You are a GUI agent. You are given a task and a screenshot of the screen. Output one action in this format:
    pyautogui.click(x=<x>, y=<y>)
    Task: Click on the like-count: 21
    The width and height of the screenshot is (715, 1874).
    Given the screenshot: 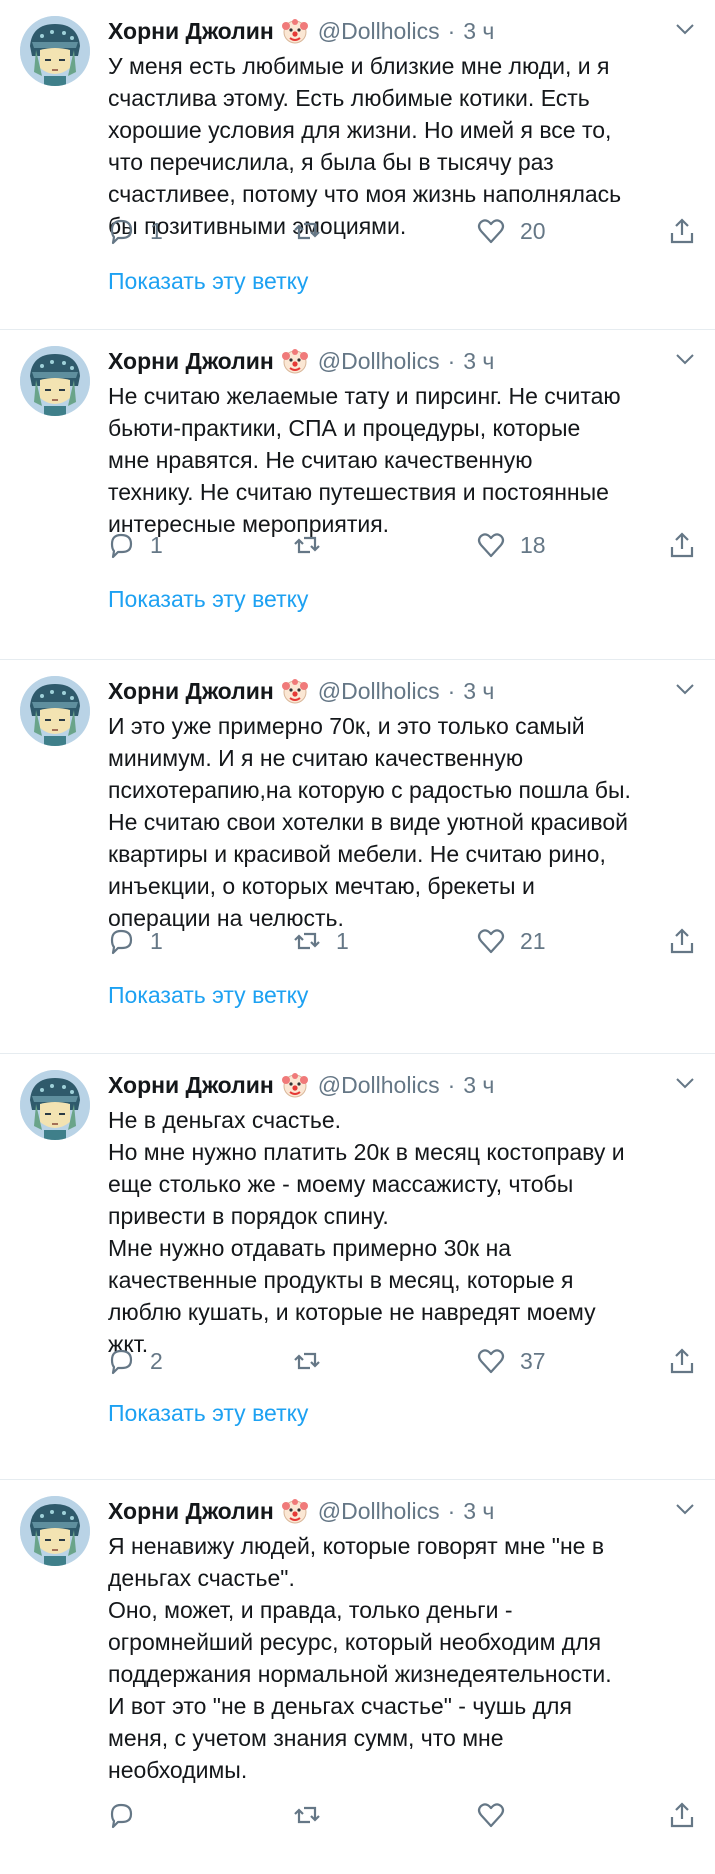 What is the action you would take?
    pyautogui.click(x=533, y=940)
    